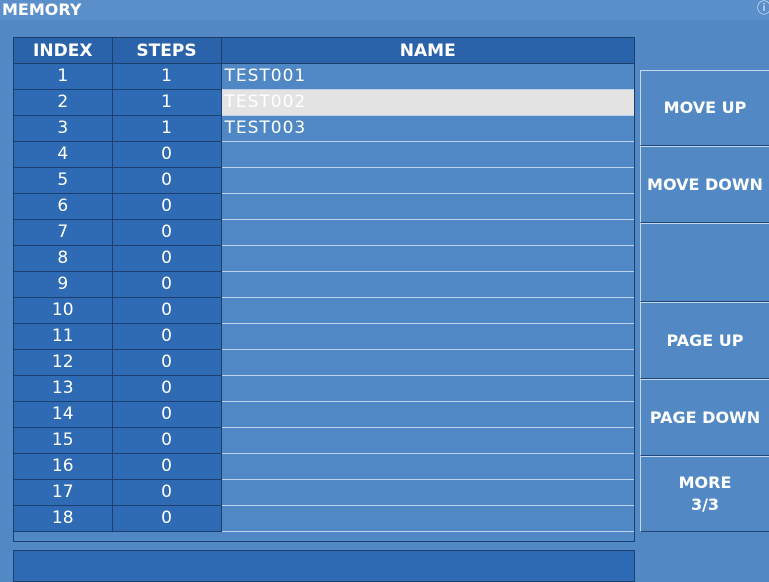  Describe the element at coordinates (63, 51) in the screenshot. I see `column-header-index: INDEX` at that location.